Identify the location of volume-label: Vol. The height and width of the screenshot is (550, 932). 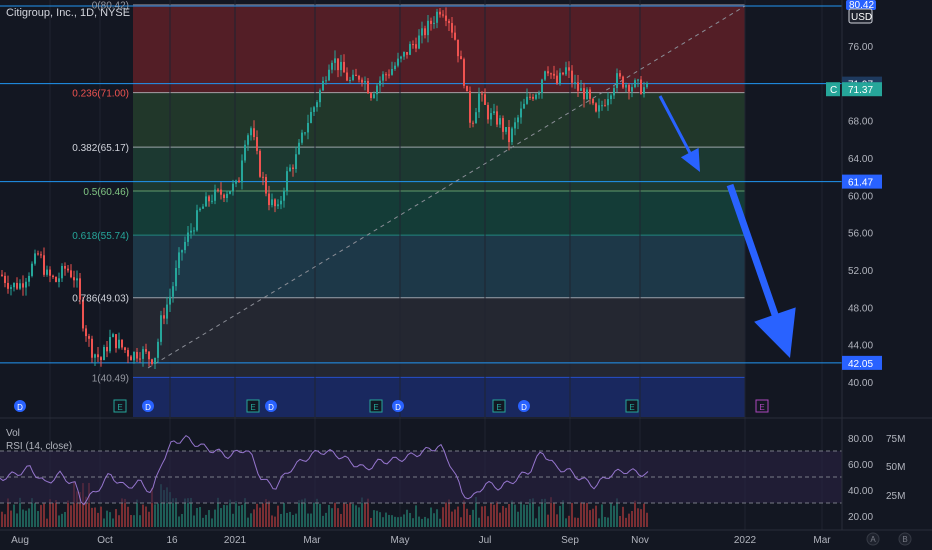
(13, 433).